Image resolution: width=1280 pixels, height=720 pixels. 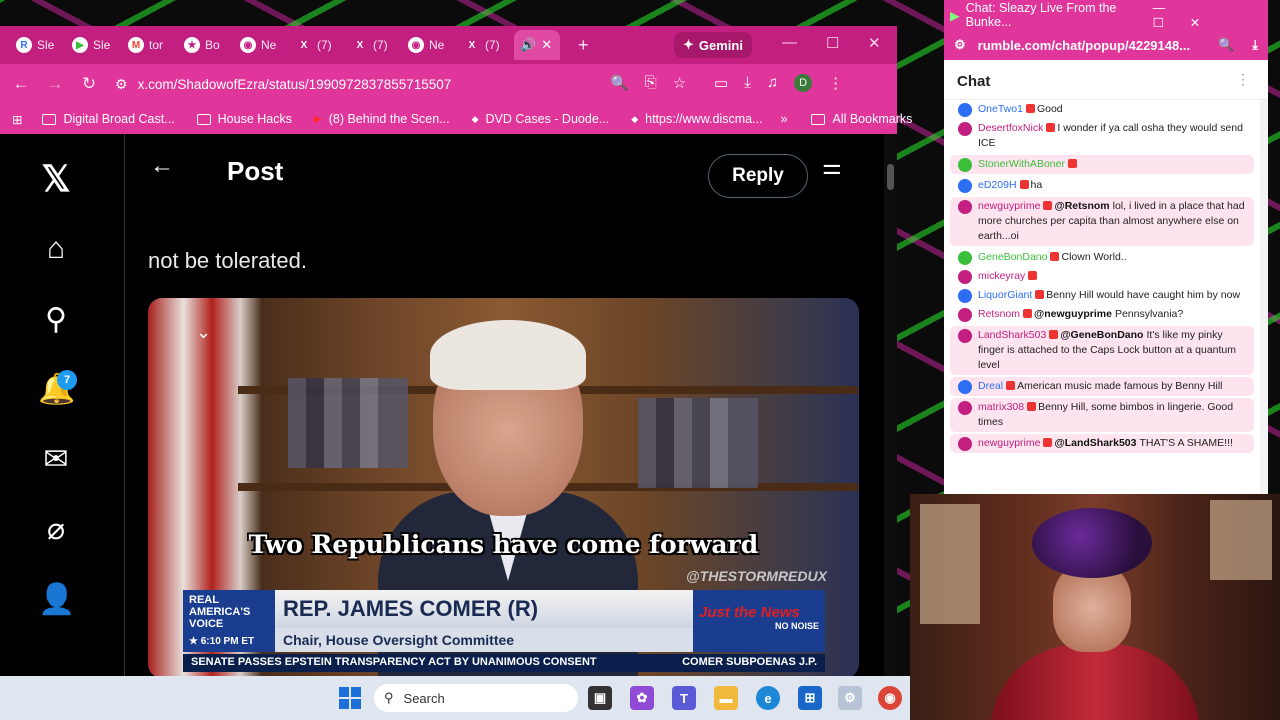 I want to click on forward-button: →, so click(x=55, y=84).